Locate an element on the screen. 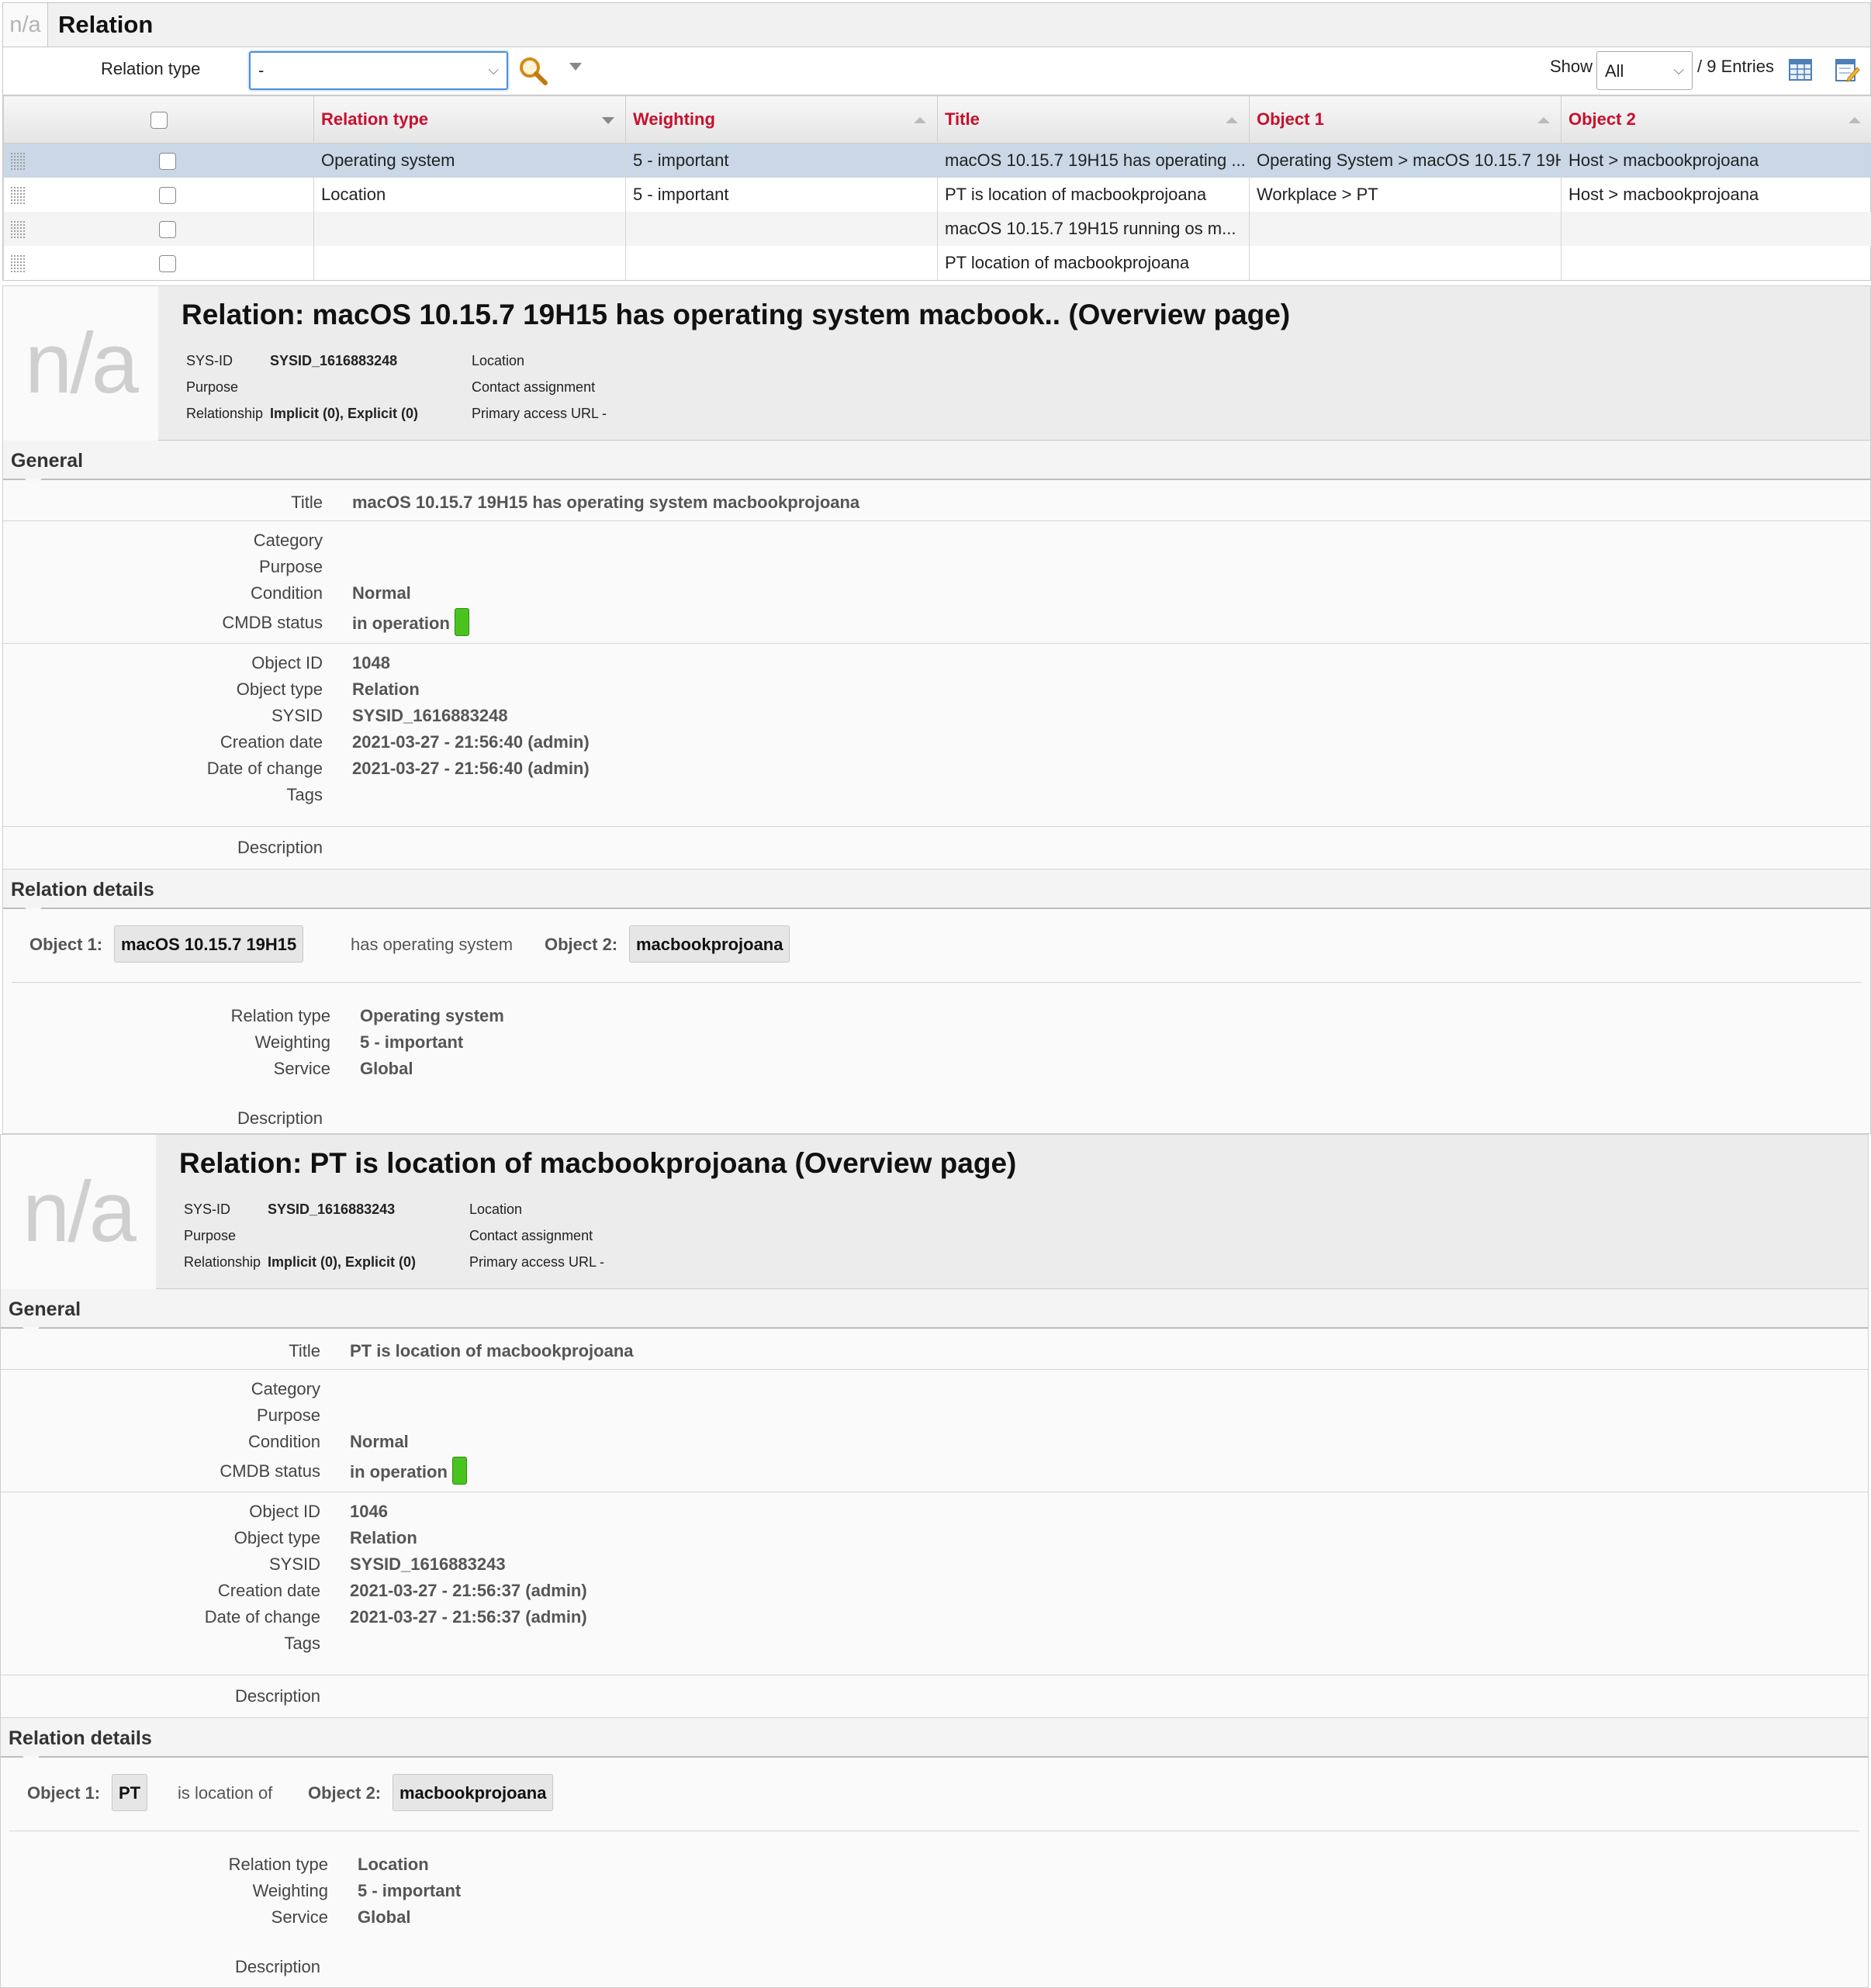 The height and width of the screenshot is (1988, 1871). column-header-object-1: Object 1 is located at coordinates (1405, 119).